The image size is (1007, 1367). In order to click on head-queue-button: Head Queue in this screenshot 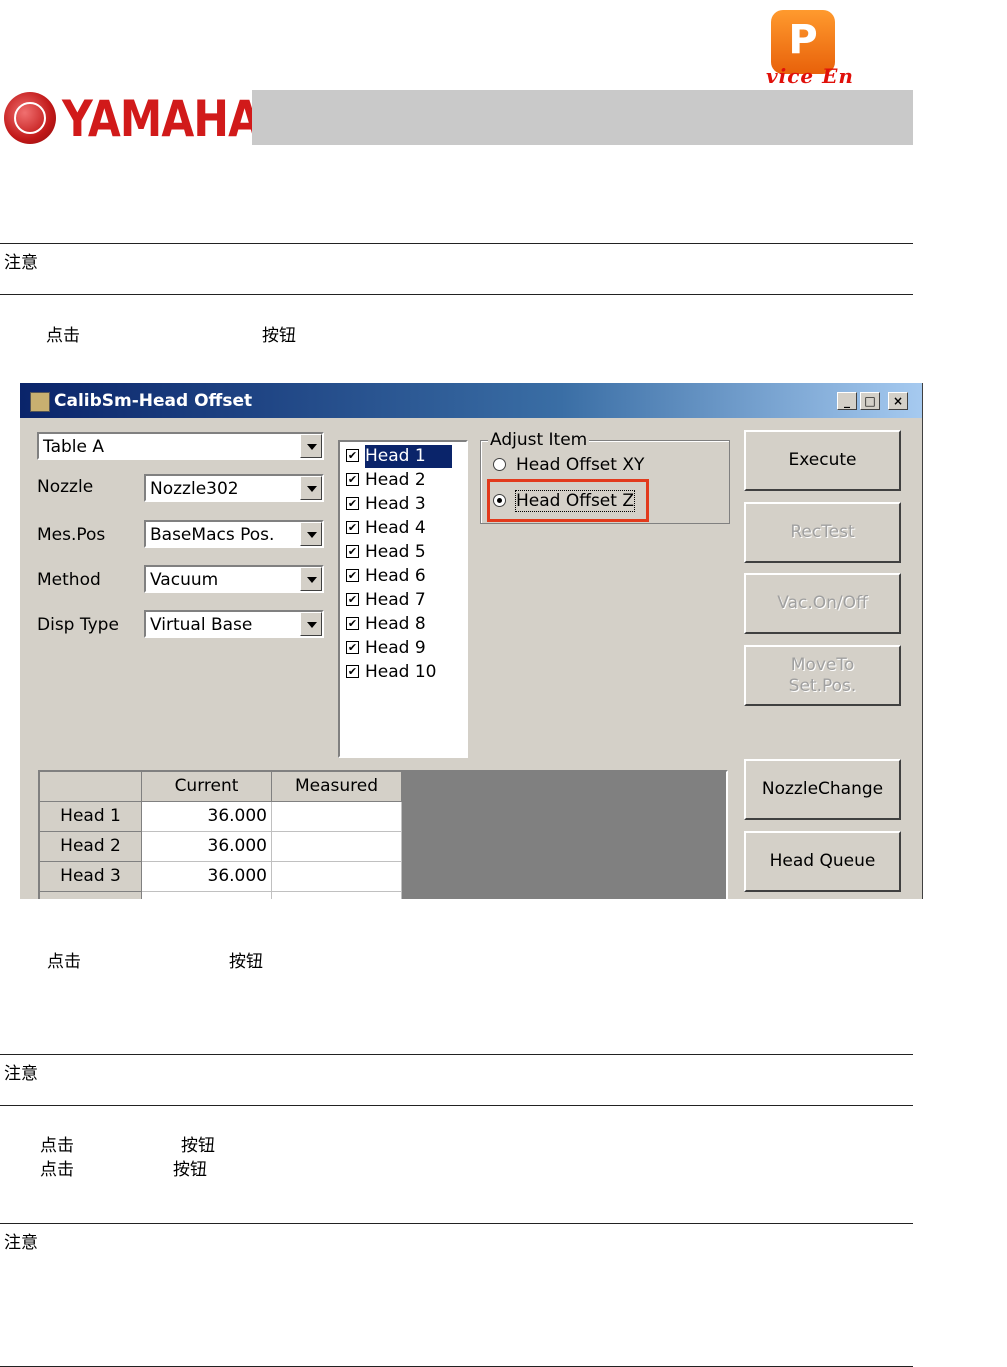, I will do `click(822, 861)`.